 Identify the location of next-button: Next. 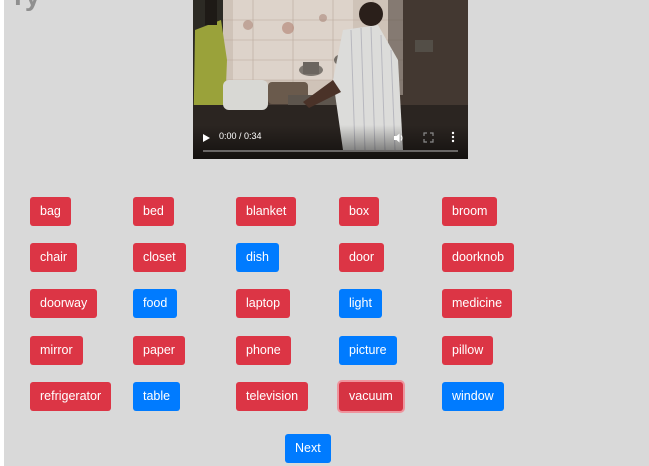
(308, 448).